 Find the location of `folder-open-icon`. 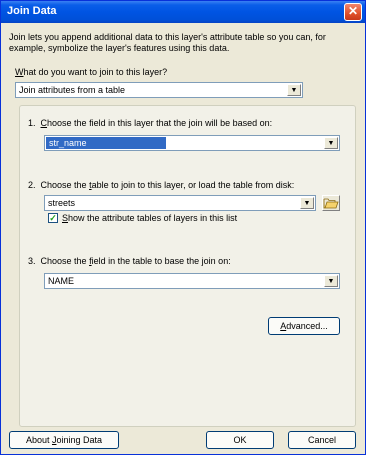

folder-open-icon is located at coordinates (331, 203).